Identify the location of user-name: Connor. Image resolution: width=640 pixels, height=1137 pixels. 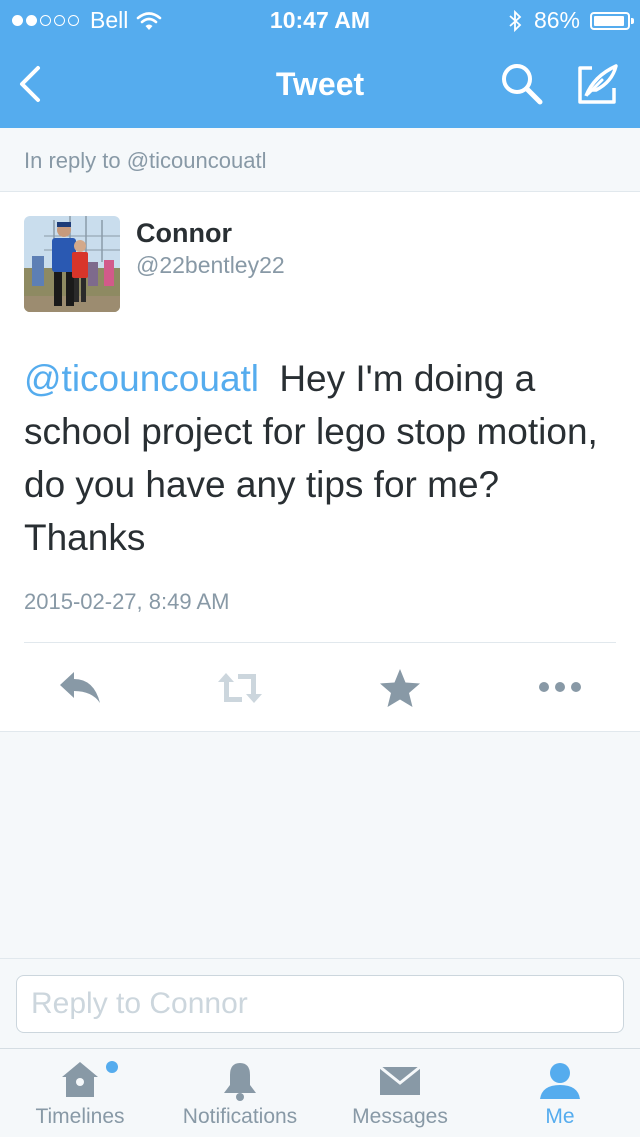
(184, 233).